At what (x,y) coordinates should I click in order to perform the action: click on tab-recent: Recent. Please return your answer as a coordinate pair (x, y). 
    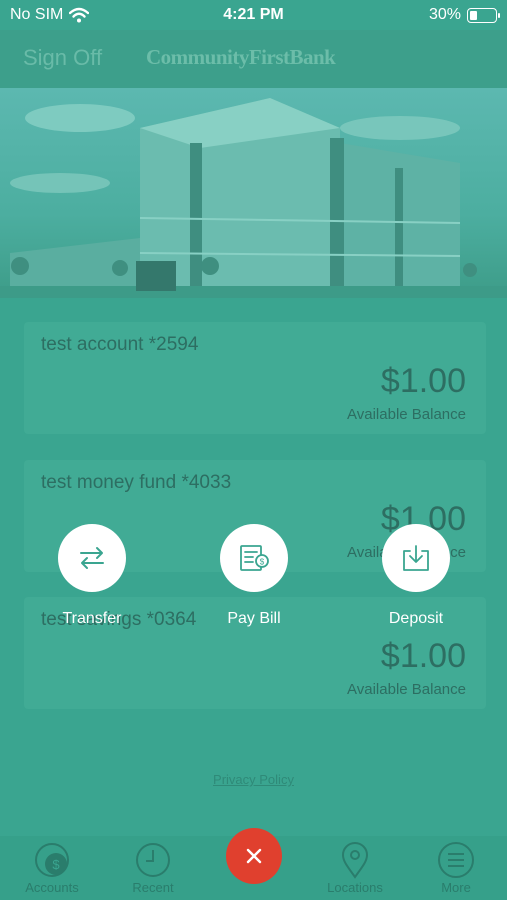
    Looking at the image, I should click on (153, 867).